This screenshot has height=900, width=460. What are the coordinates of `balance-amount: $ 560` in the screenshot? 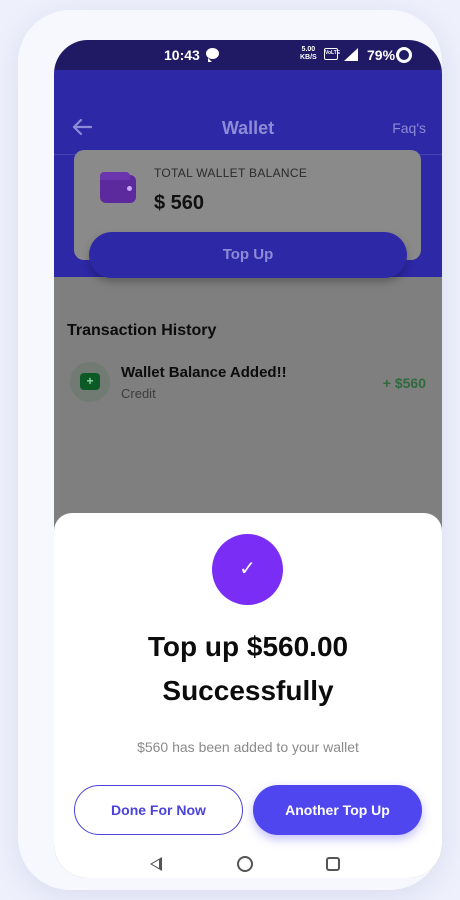 It's located at (179, 203).